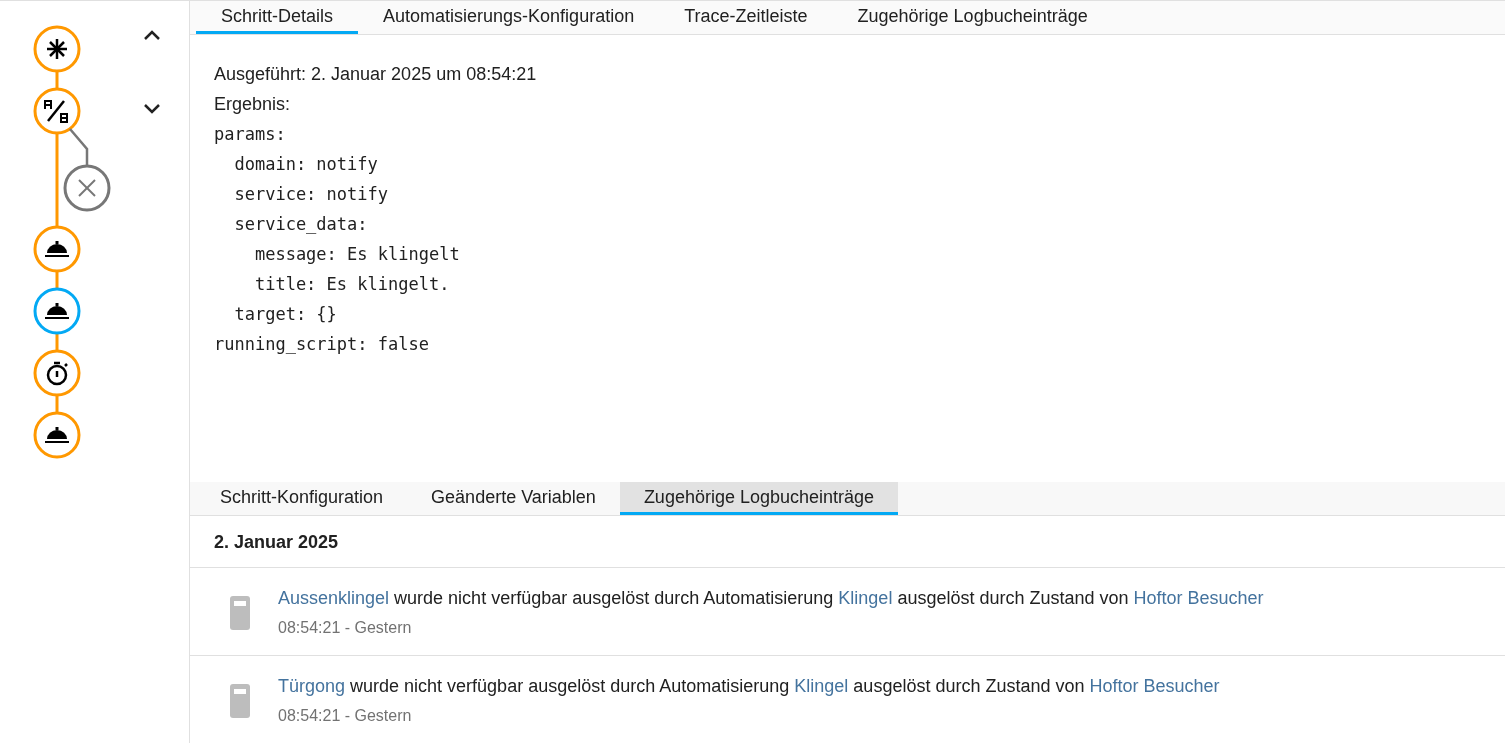 This screenshot has width=1505, height=743. I want to click on entity-link: Türgong, so click(312, 686).